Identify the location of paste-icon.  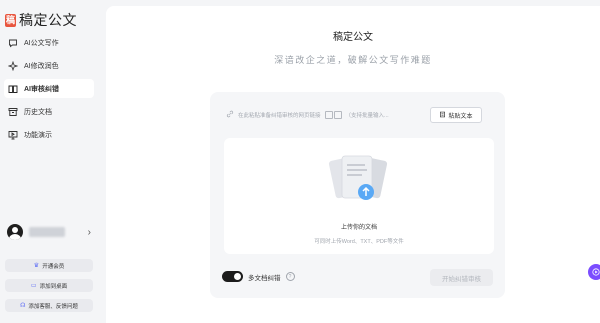
(442, 115).